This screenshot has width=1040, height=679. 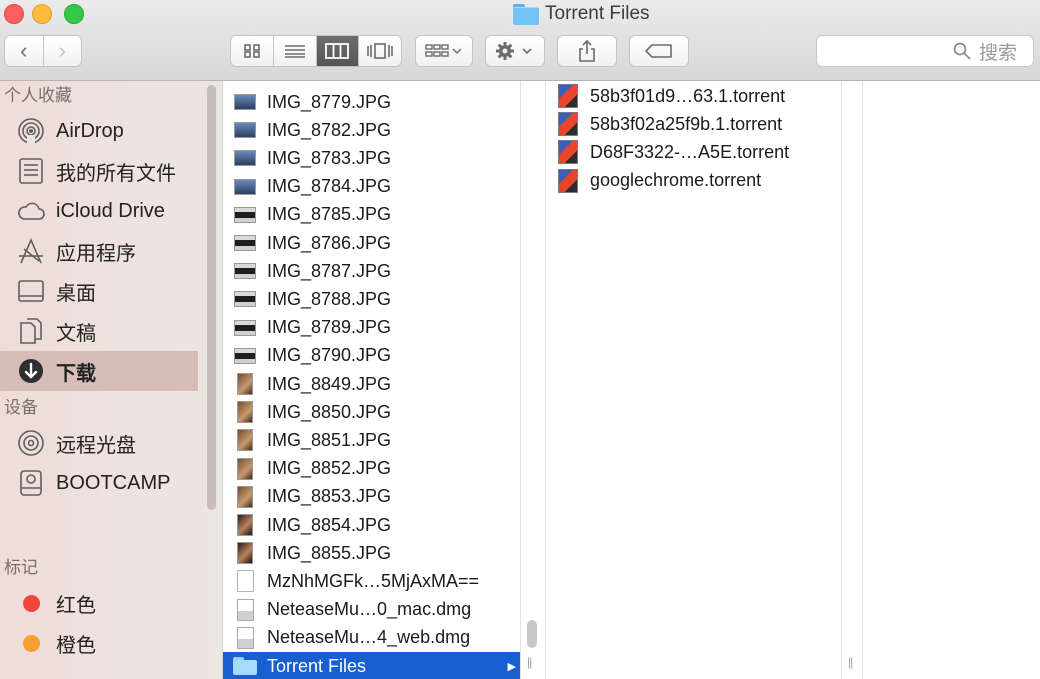 What do you see at coordinates (444, 51) in the screenshot?
I see `arrange-button` at bounding box center [444, 51].